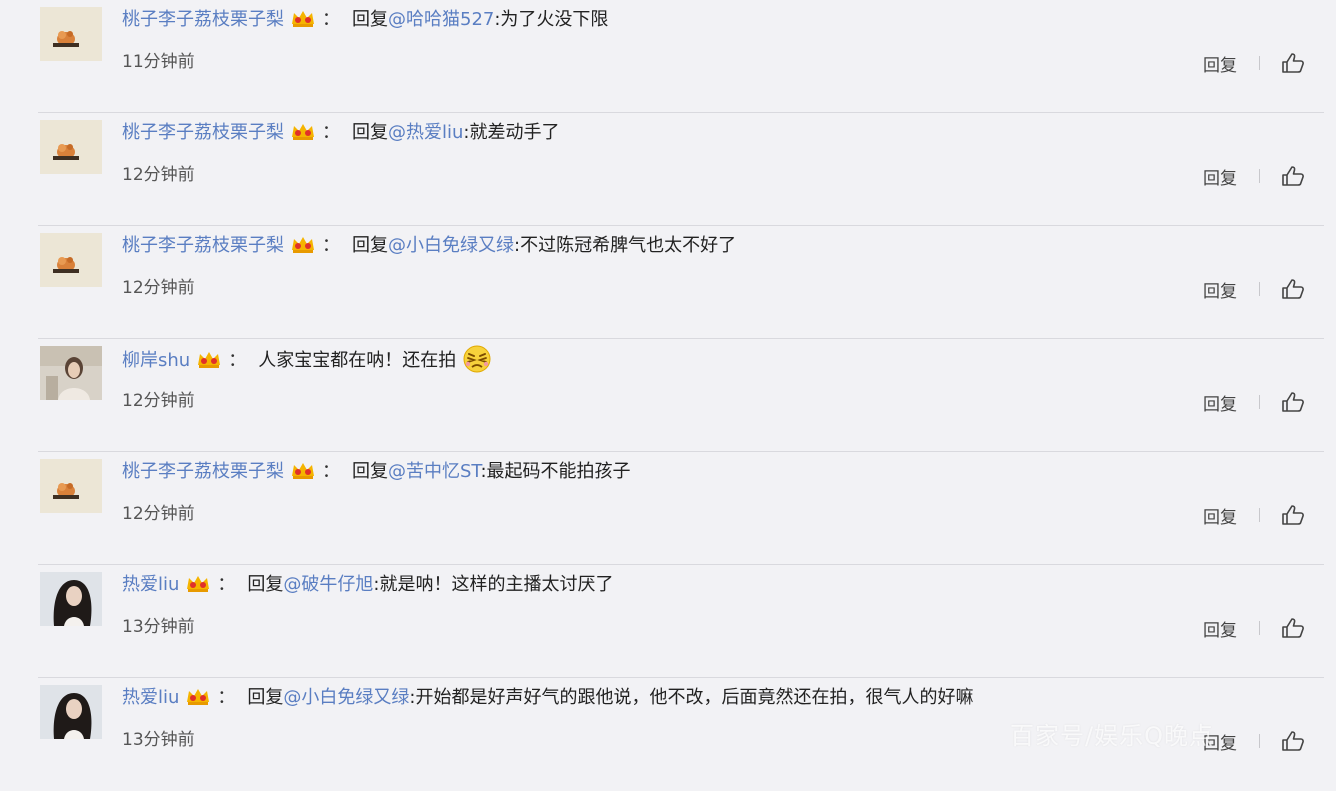  Describe the element at coordinates (434, 471) in the screenshot. I see `mention-link: @苦中忆ST` at that location.